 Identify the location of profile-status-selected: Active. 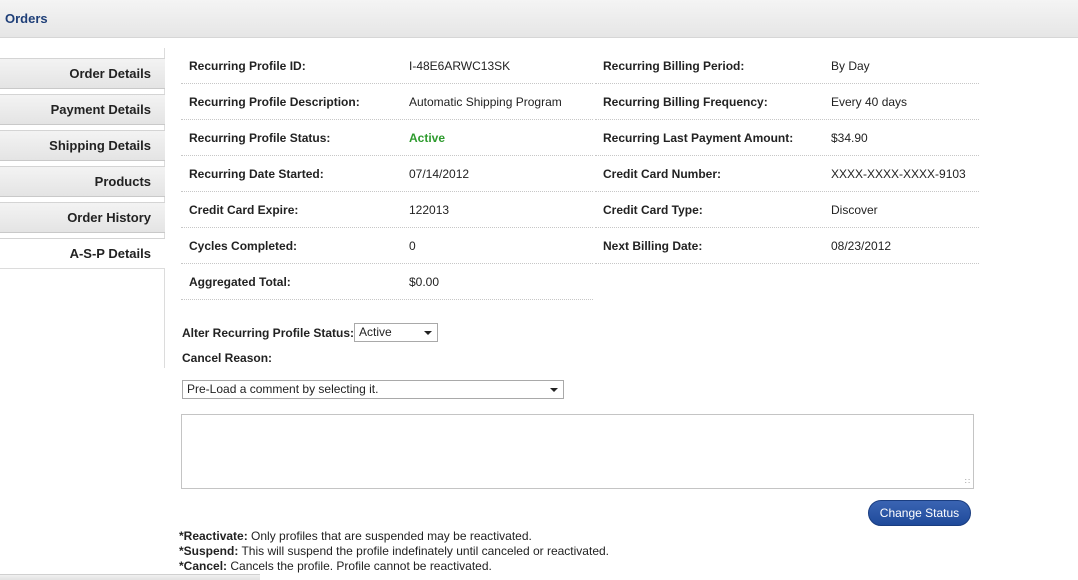
(375, 332).